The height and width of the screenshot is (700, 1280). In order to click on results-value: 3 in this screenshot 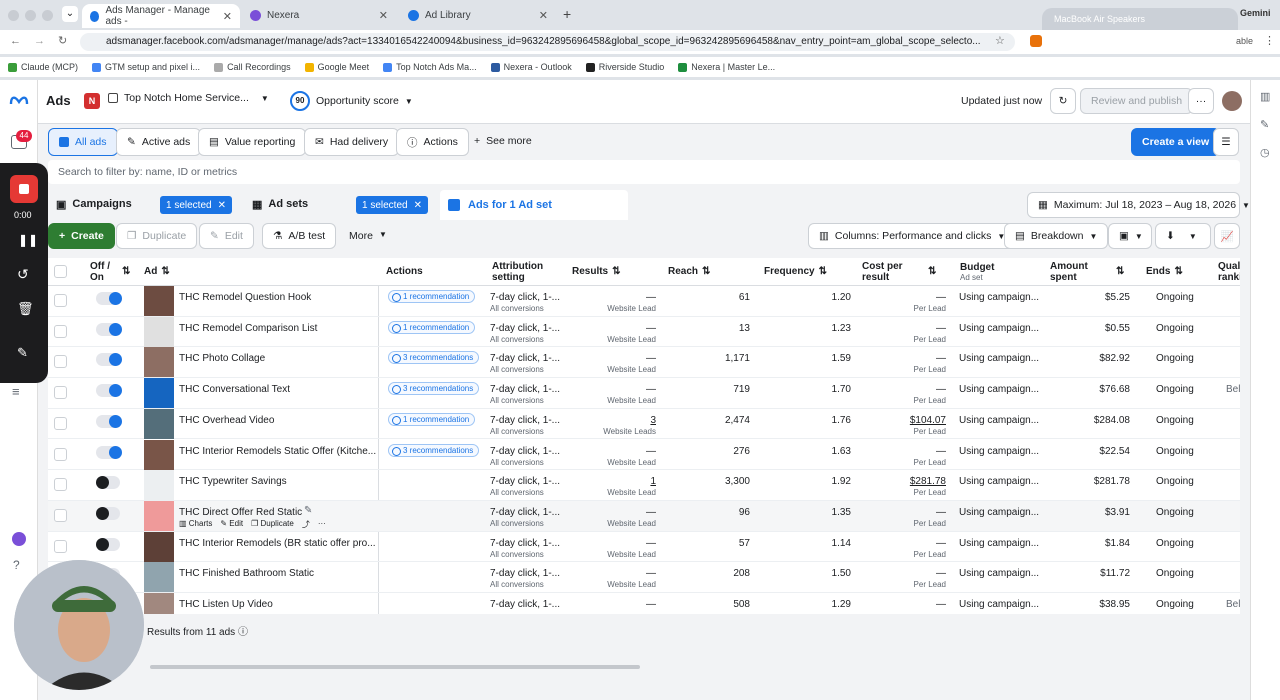, I will do `click(611, 420)`.